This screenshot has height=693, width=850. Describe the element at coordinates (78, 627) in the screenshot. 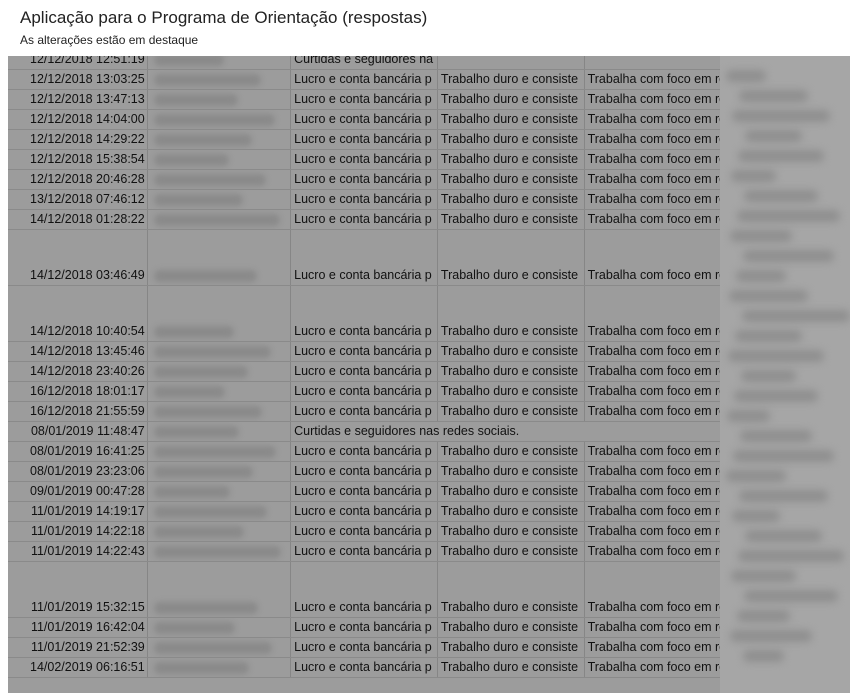

I see `timestamp-cell: 11/01/2019 16:42:04` at that location.